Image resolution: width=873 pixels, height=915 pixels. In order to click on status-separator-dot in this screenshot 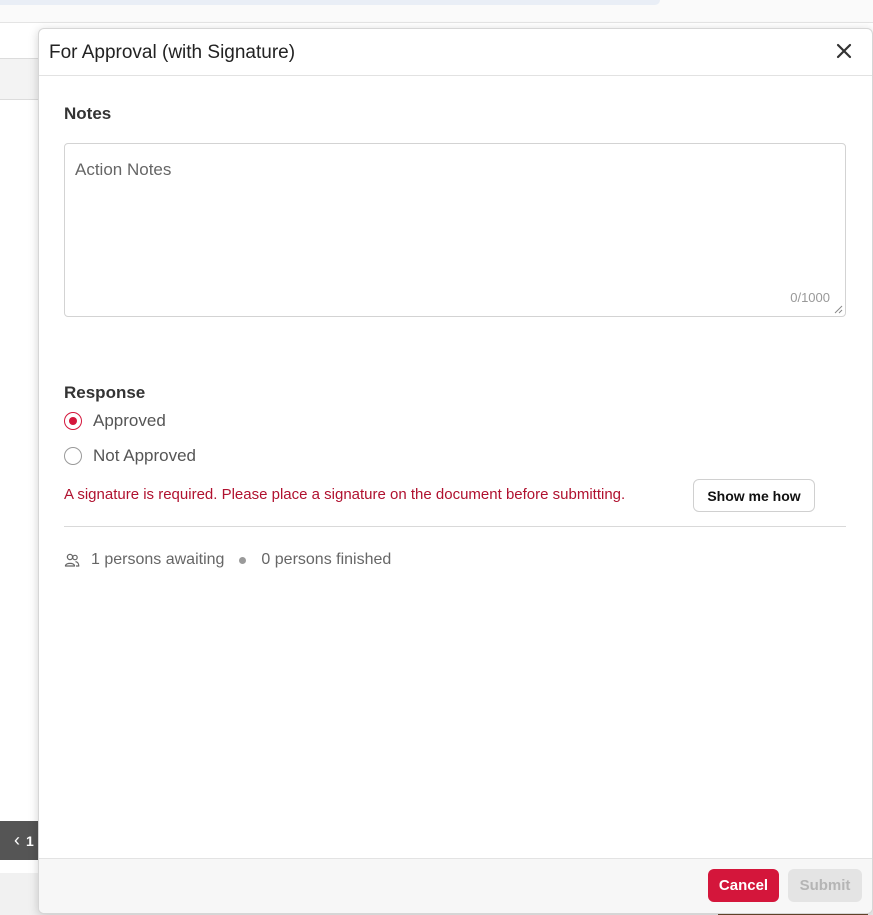, I will do `click(243, 560)`.